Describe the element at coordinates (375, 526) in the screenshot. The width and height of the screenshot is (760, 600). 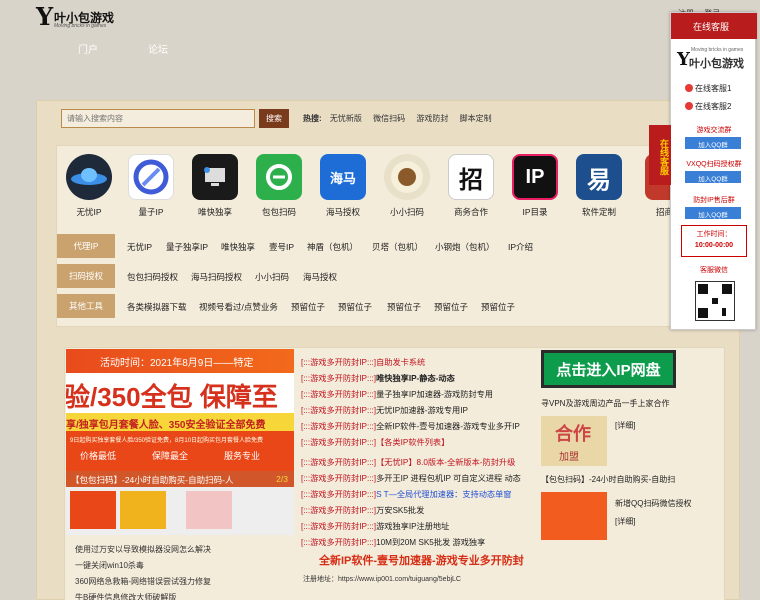
I see `news-item: [:::游戏多开防封IP:::]游戏独享IP注册地址` at that location.